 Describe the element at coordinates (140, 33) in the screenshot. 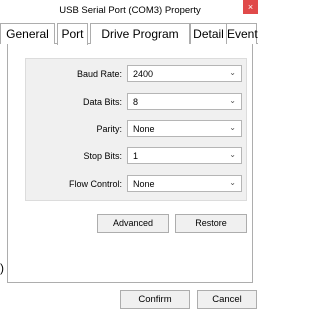

I see `tab-drive-program: Drive Program` at that location.